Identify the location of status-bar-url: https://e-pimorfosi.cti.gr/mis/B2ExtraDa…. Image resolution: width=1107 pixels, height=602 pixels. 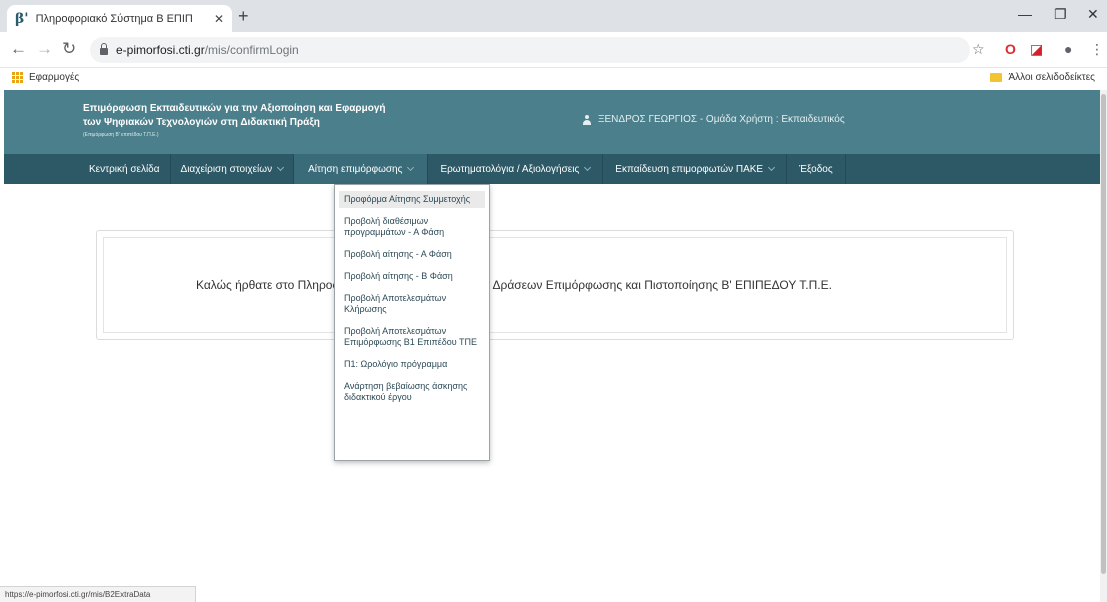
(98, 594).